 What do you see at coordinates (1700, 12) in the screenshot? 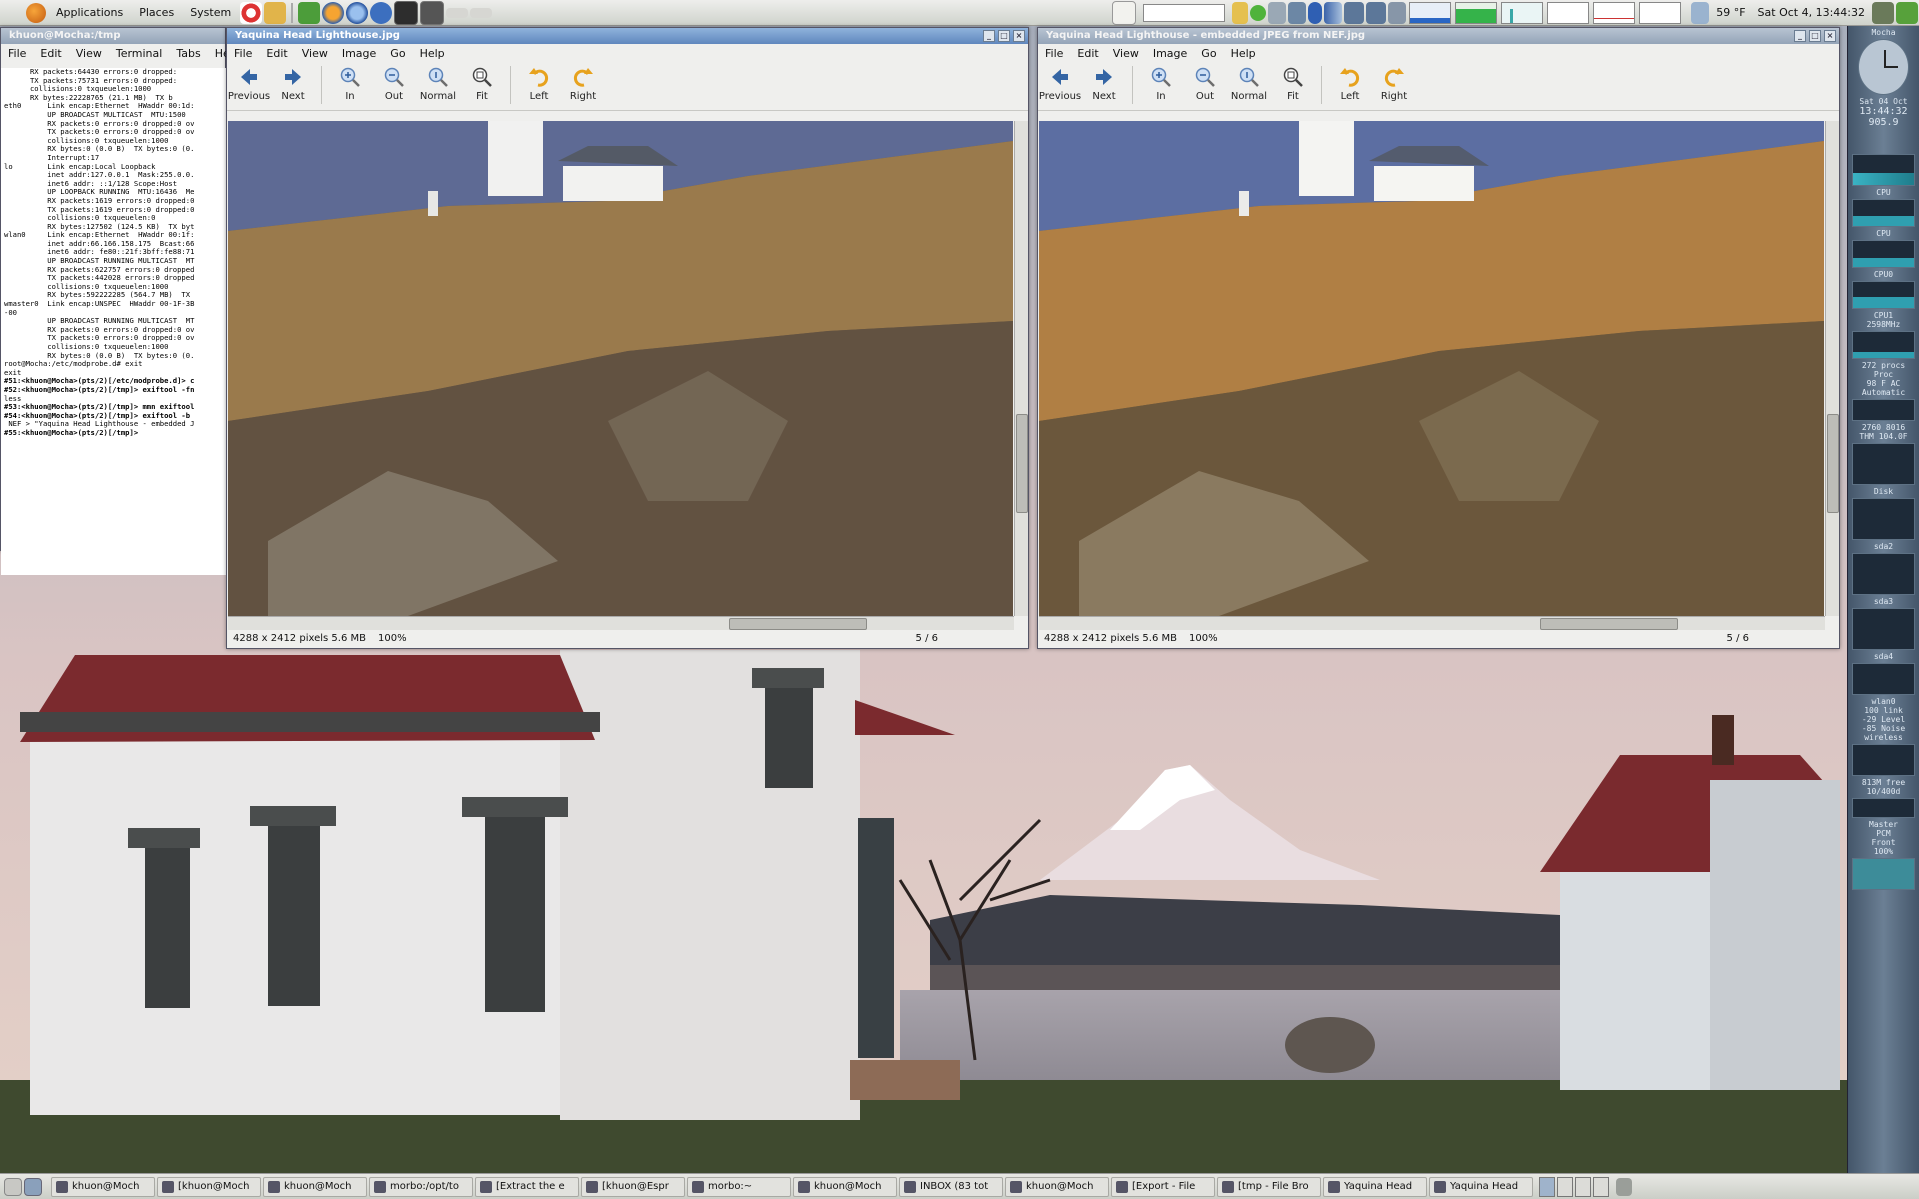
I see `weather-icon` at bounding box center [1700, 12].